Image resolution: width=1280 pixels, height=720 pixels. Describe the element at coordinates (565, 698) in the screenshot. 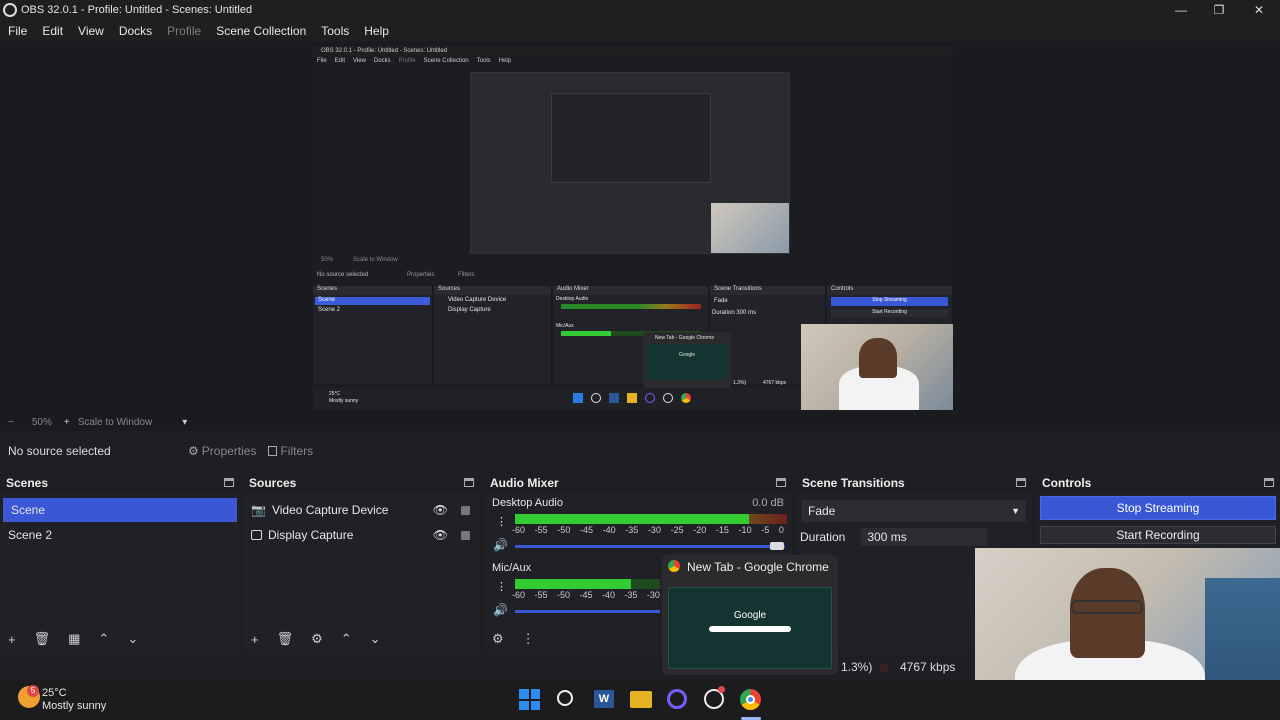

I see `search-icon` at that location.